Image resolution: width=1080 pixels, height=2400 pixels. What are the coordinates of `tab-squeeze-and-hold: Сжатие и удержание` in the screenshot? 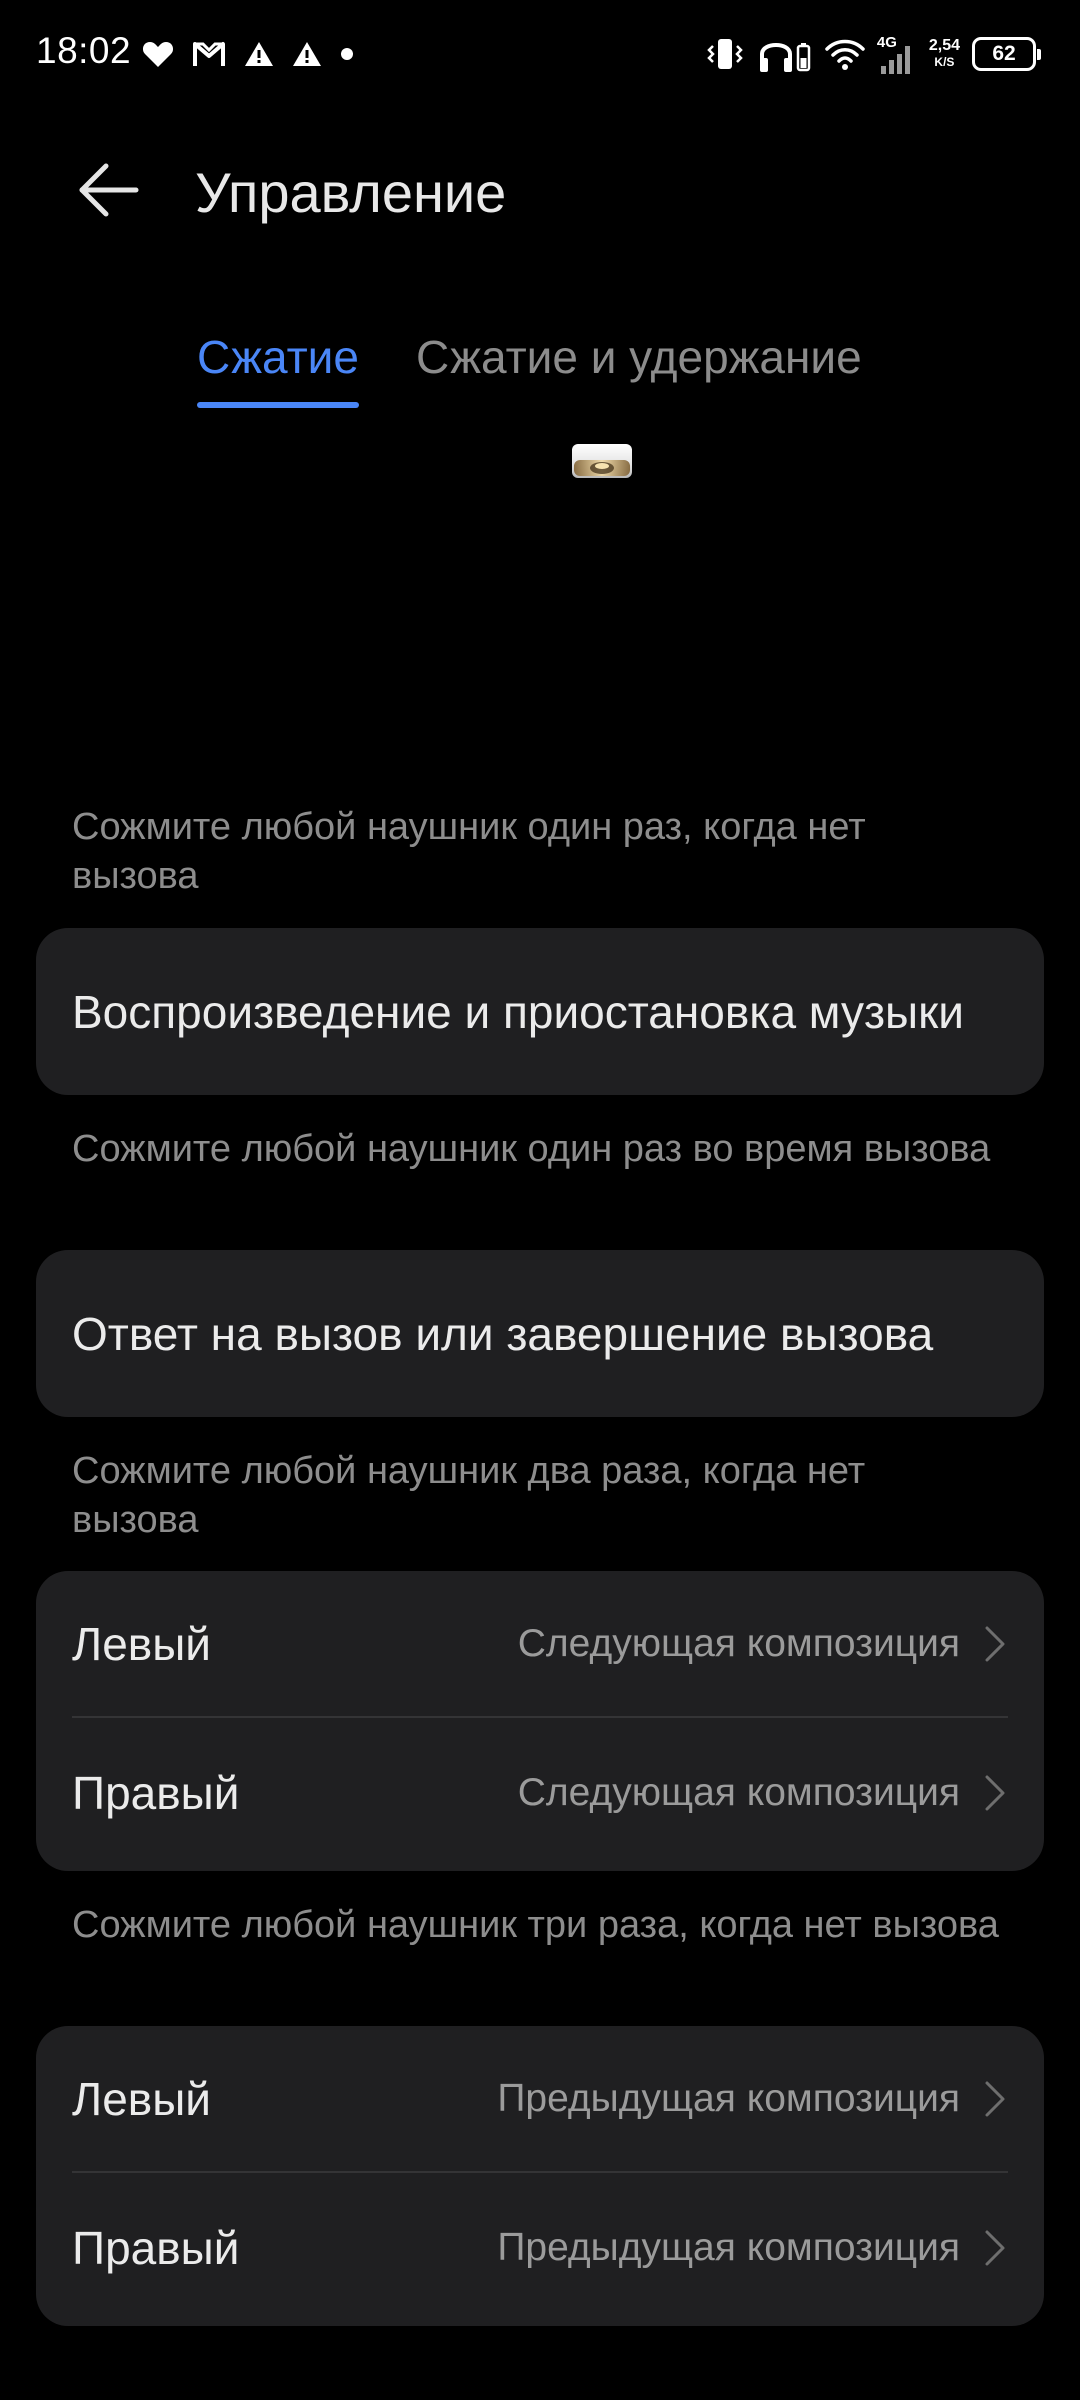 It's located at (639, 357).